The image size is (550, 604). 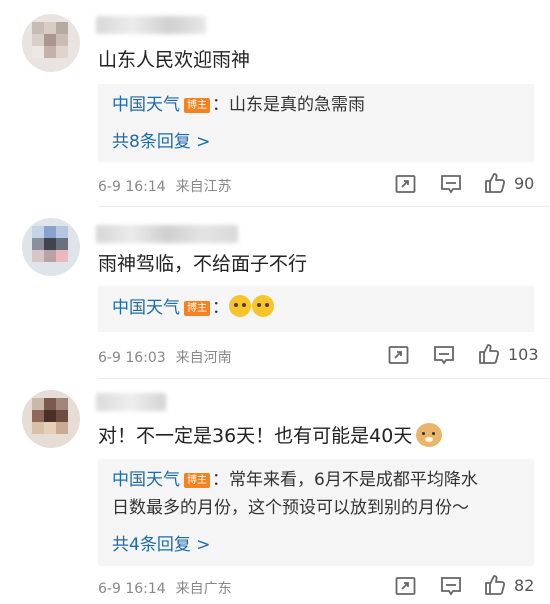 What do you see at coordinates (131, 402) in the screenshot?
I see `username-blurred` at bounding box center [131, 402].